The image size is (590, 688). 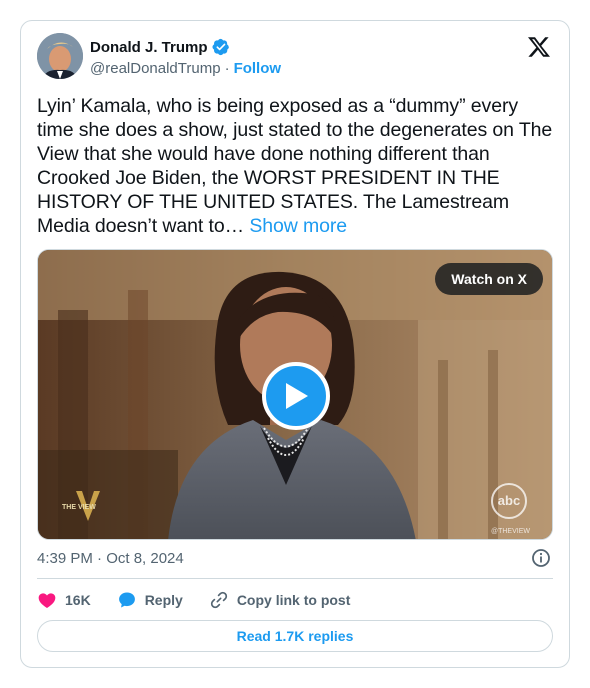 What do you see at coordinates (509, 501) in the screenshot?
I see `abc-network-logo: abc` at bounding box center [509, 501].